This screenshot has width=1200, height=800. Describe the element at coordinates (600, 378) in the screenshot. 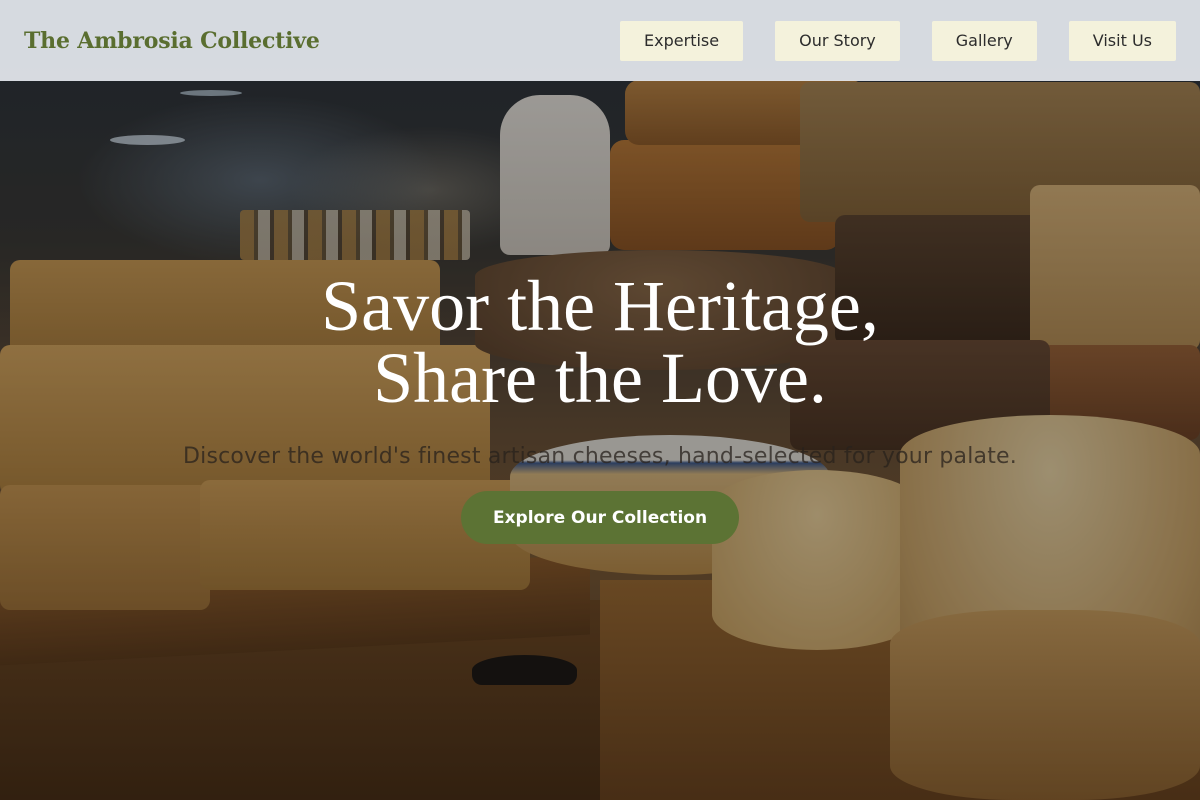

I see `hero-headline-line2: Share the Love.` at that location.